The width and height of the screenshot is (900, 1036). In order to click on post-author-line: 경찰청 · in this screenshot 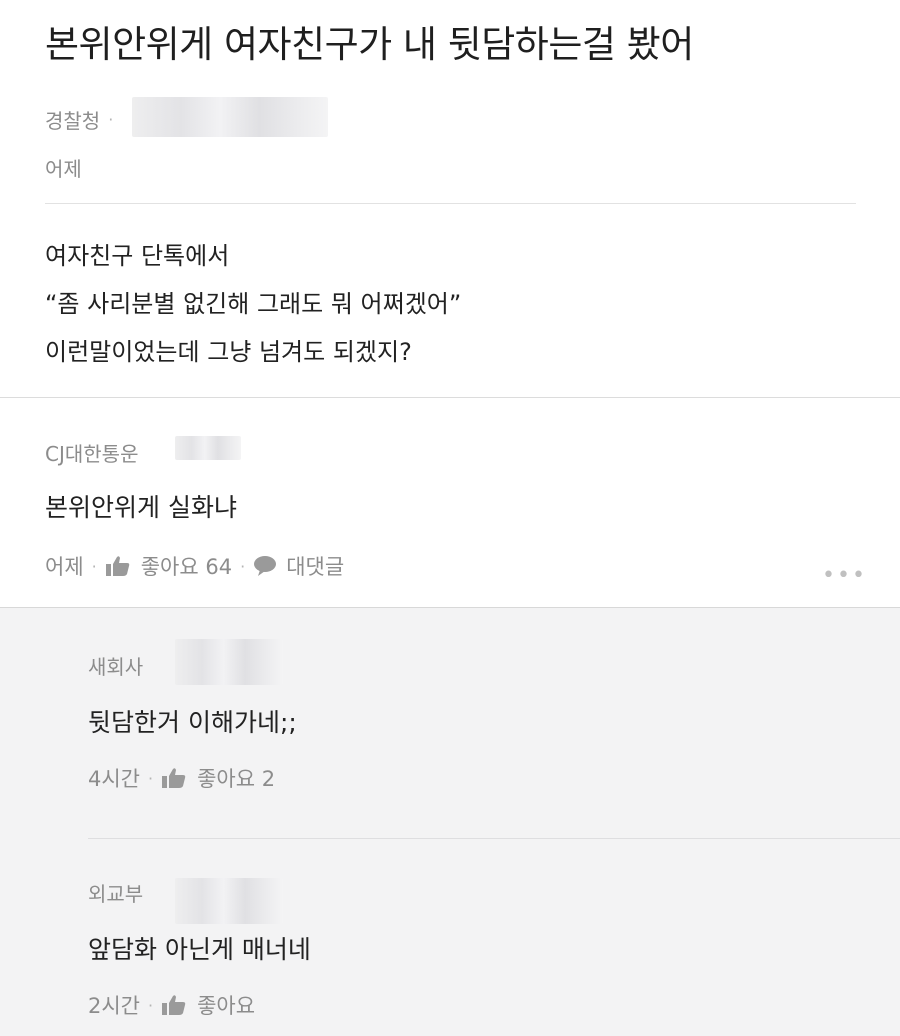, I will do `click(83, 119)`.